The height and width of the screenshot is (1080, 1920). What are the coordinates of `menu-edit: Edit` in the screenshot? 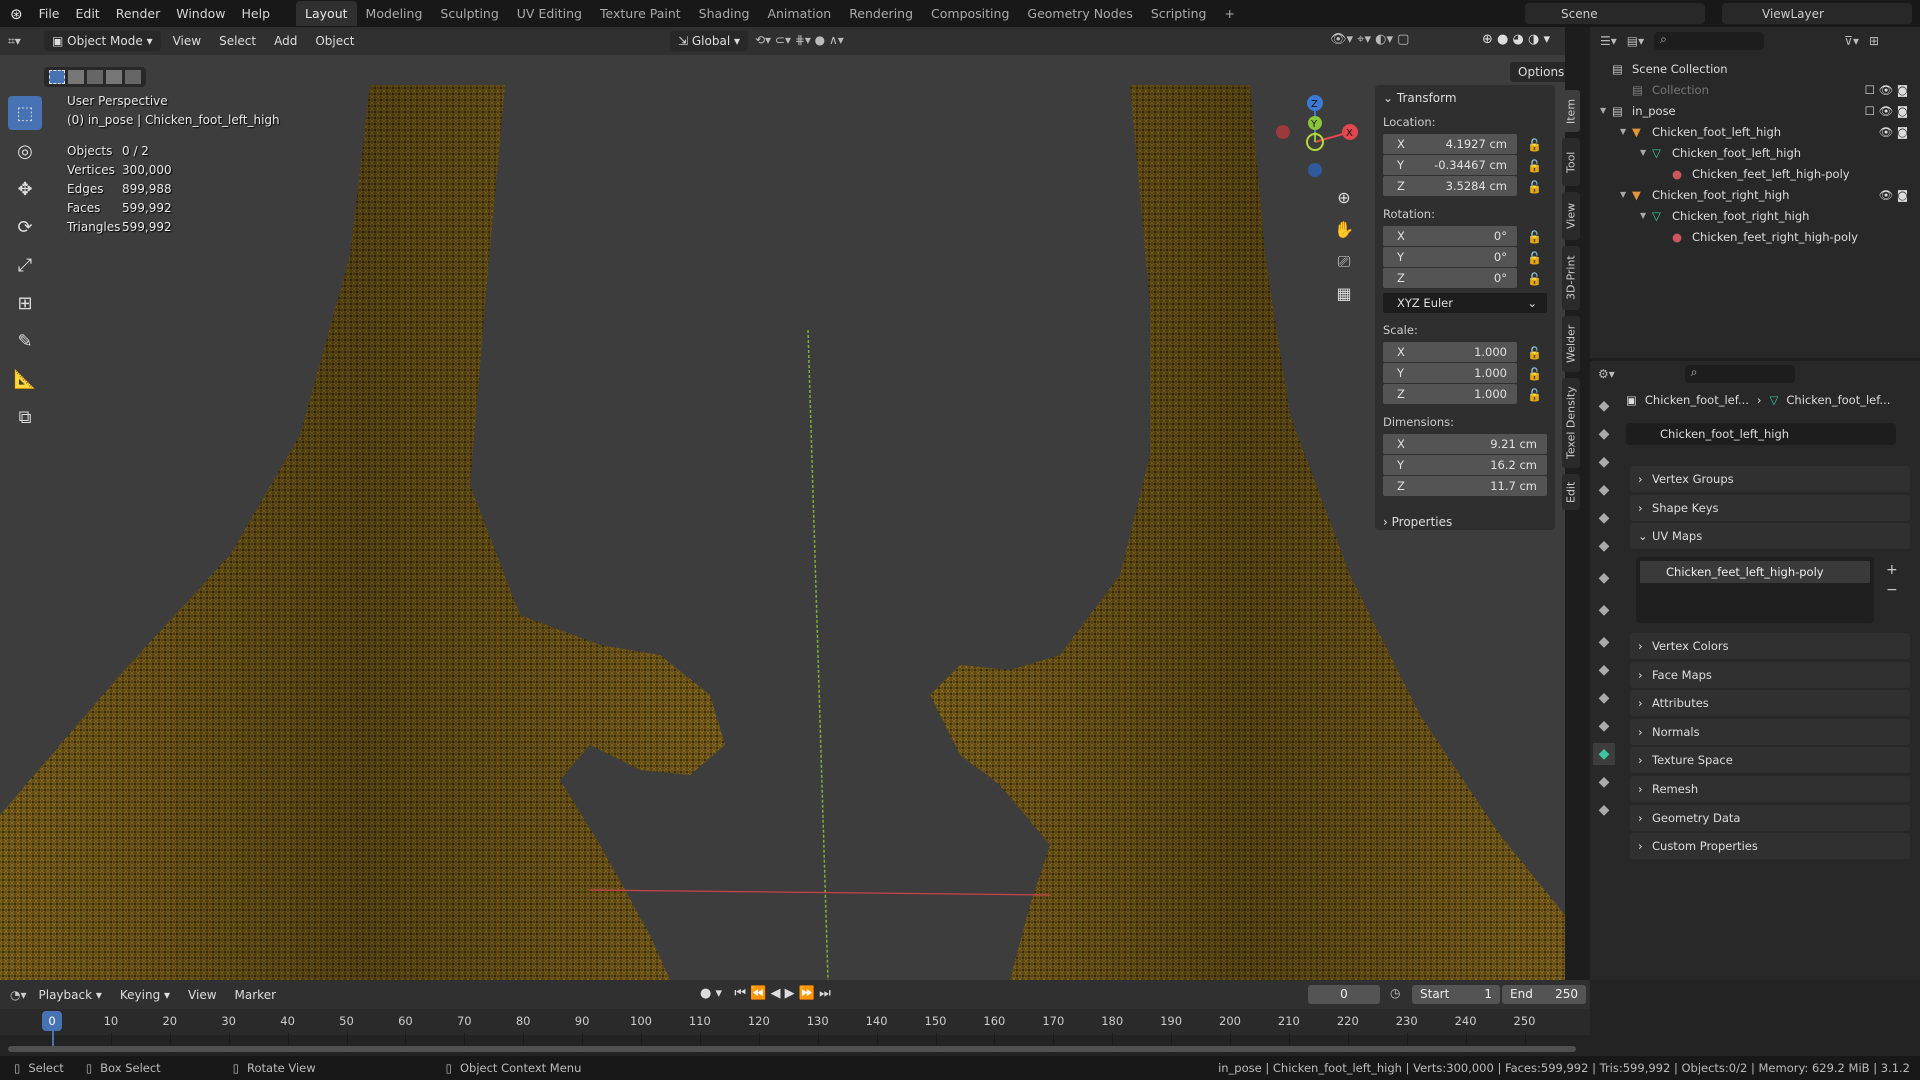 It's located at (88, 13).